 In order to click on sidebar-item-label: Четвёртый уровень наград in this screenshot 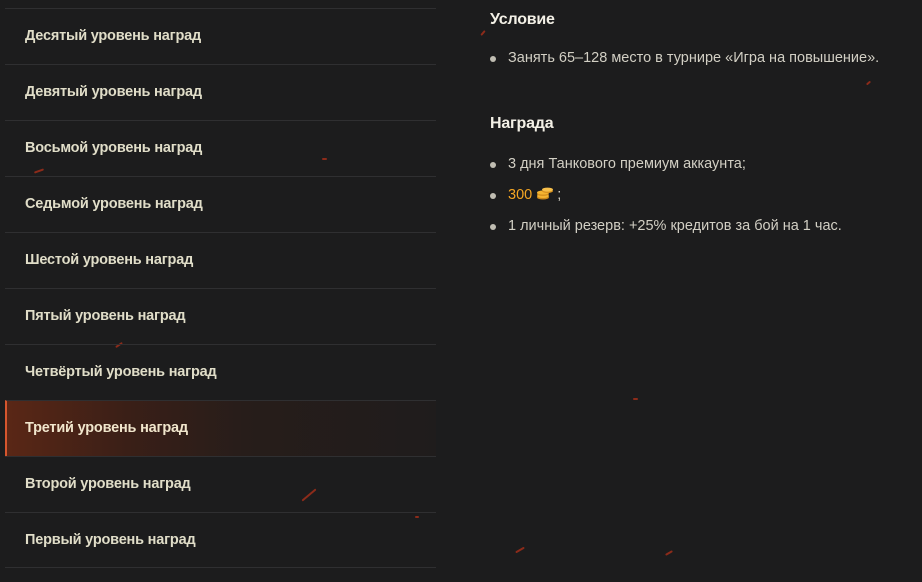, I will do `click(121, 372)`.